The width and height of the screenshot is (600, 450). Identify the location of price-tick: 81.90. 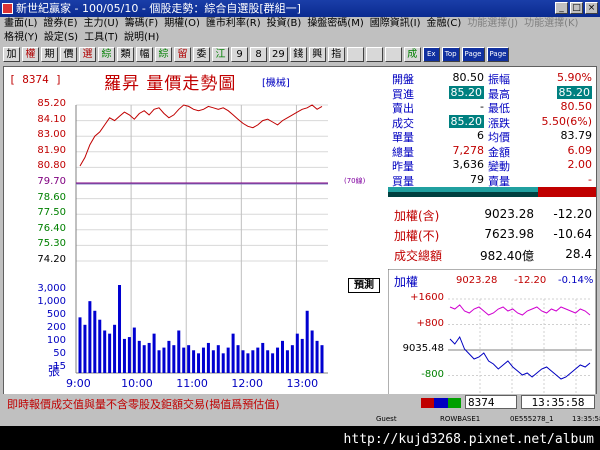
(51, 150).